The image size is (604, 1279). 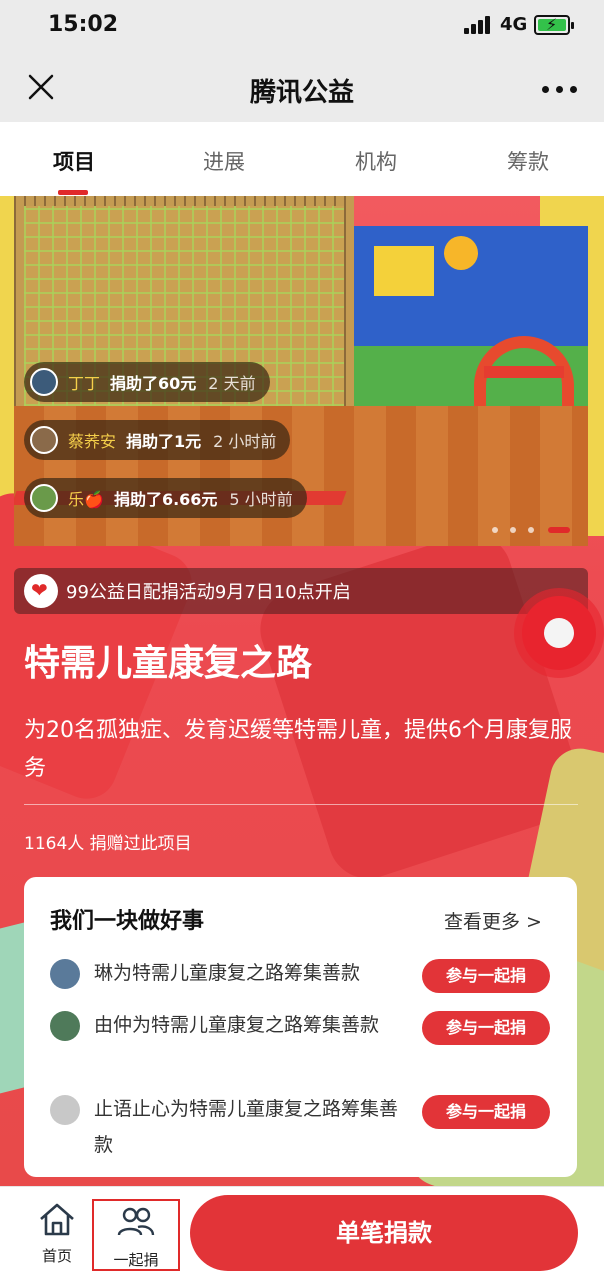 I want to click on donation-action: 捐助了1元, so click(x=164, y=441).